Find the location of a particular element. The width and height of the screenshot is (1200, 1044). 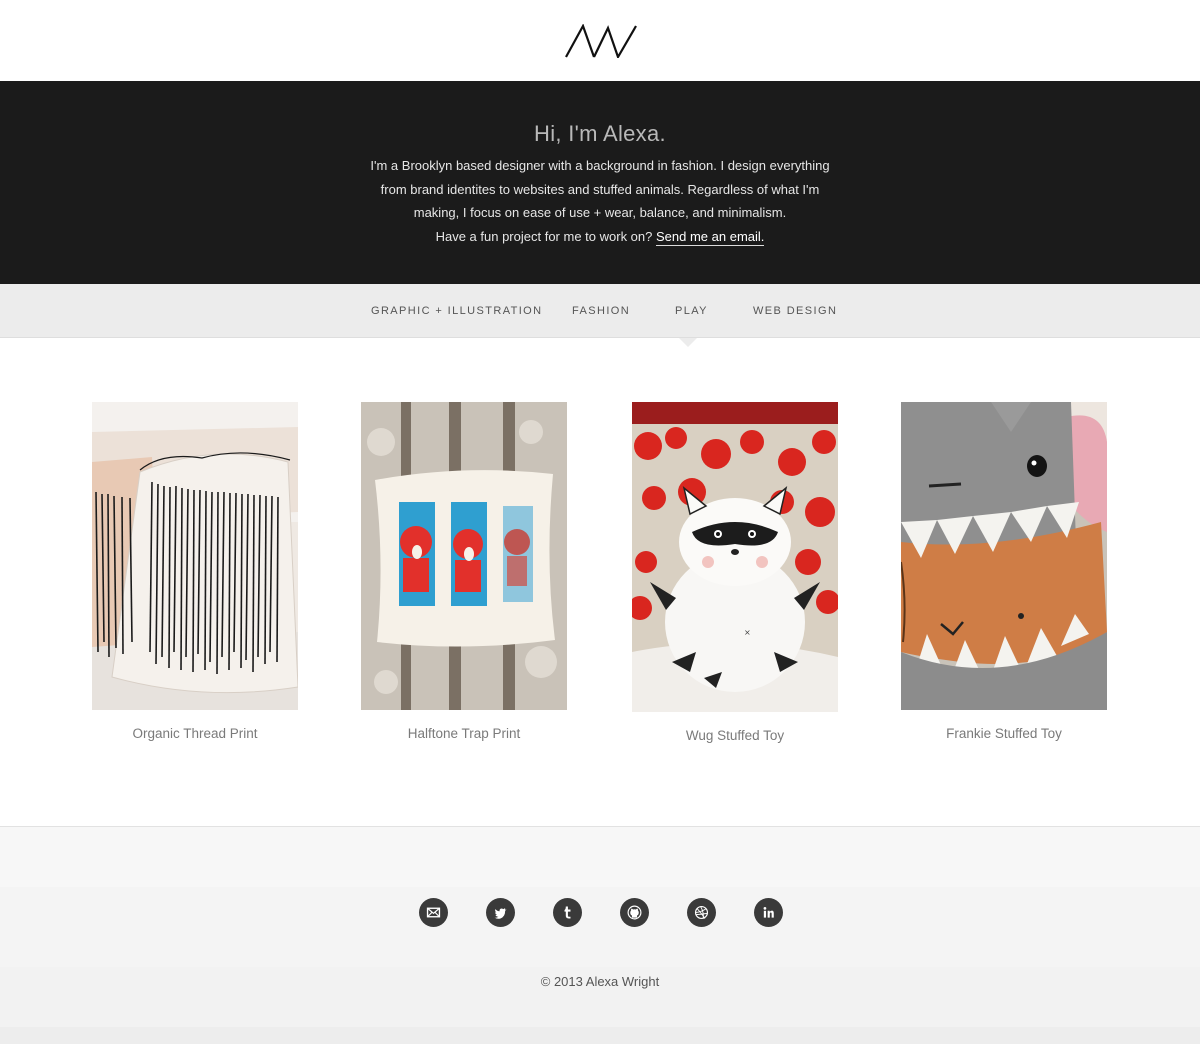

frankie-toy-image is located at coordinates (1004, 556).